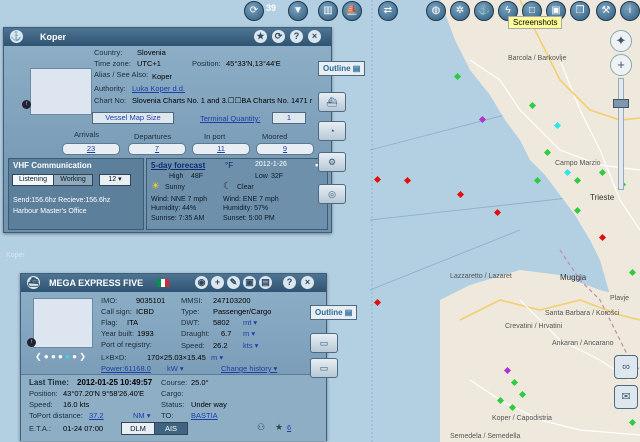  What do you see at coordinates (151, 52) in the screenshot?
I see `country-value: Slovenia` at bounding box center [151, 52].